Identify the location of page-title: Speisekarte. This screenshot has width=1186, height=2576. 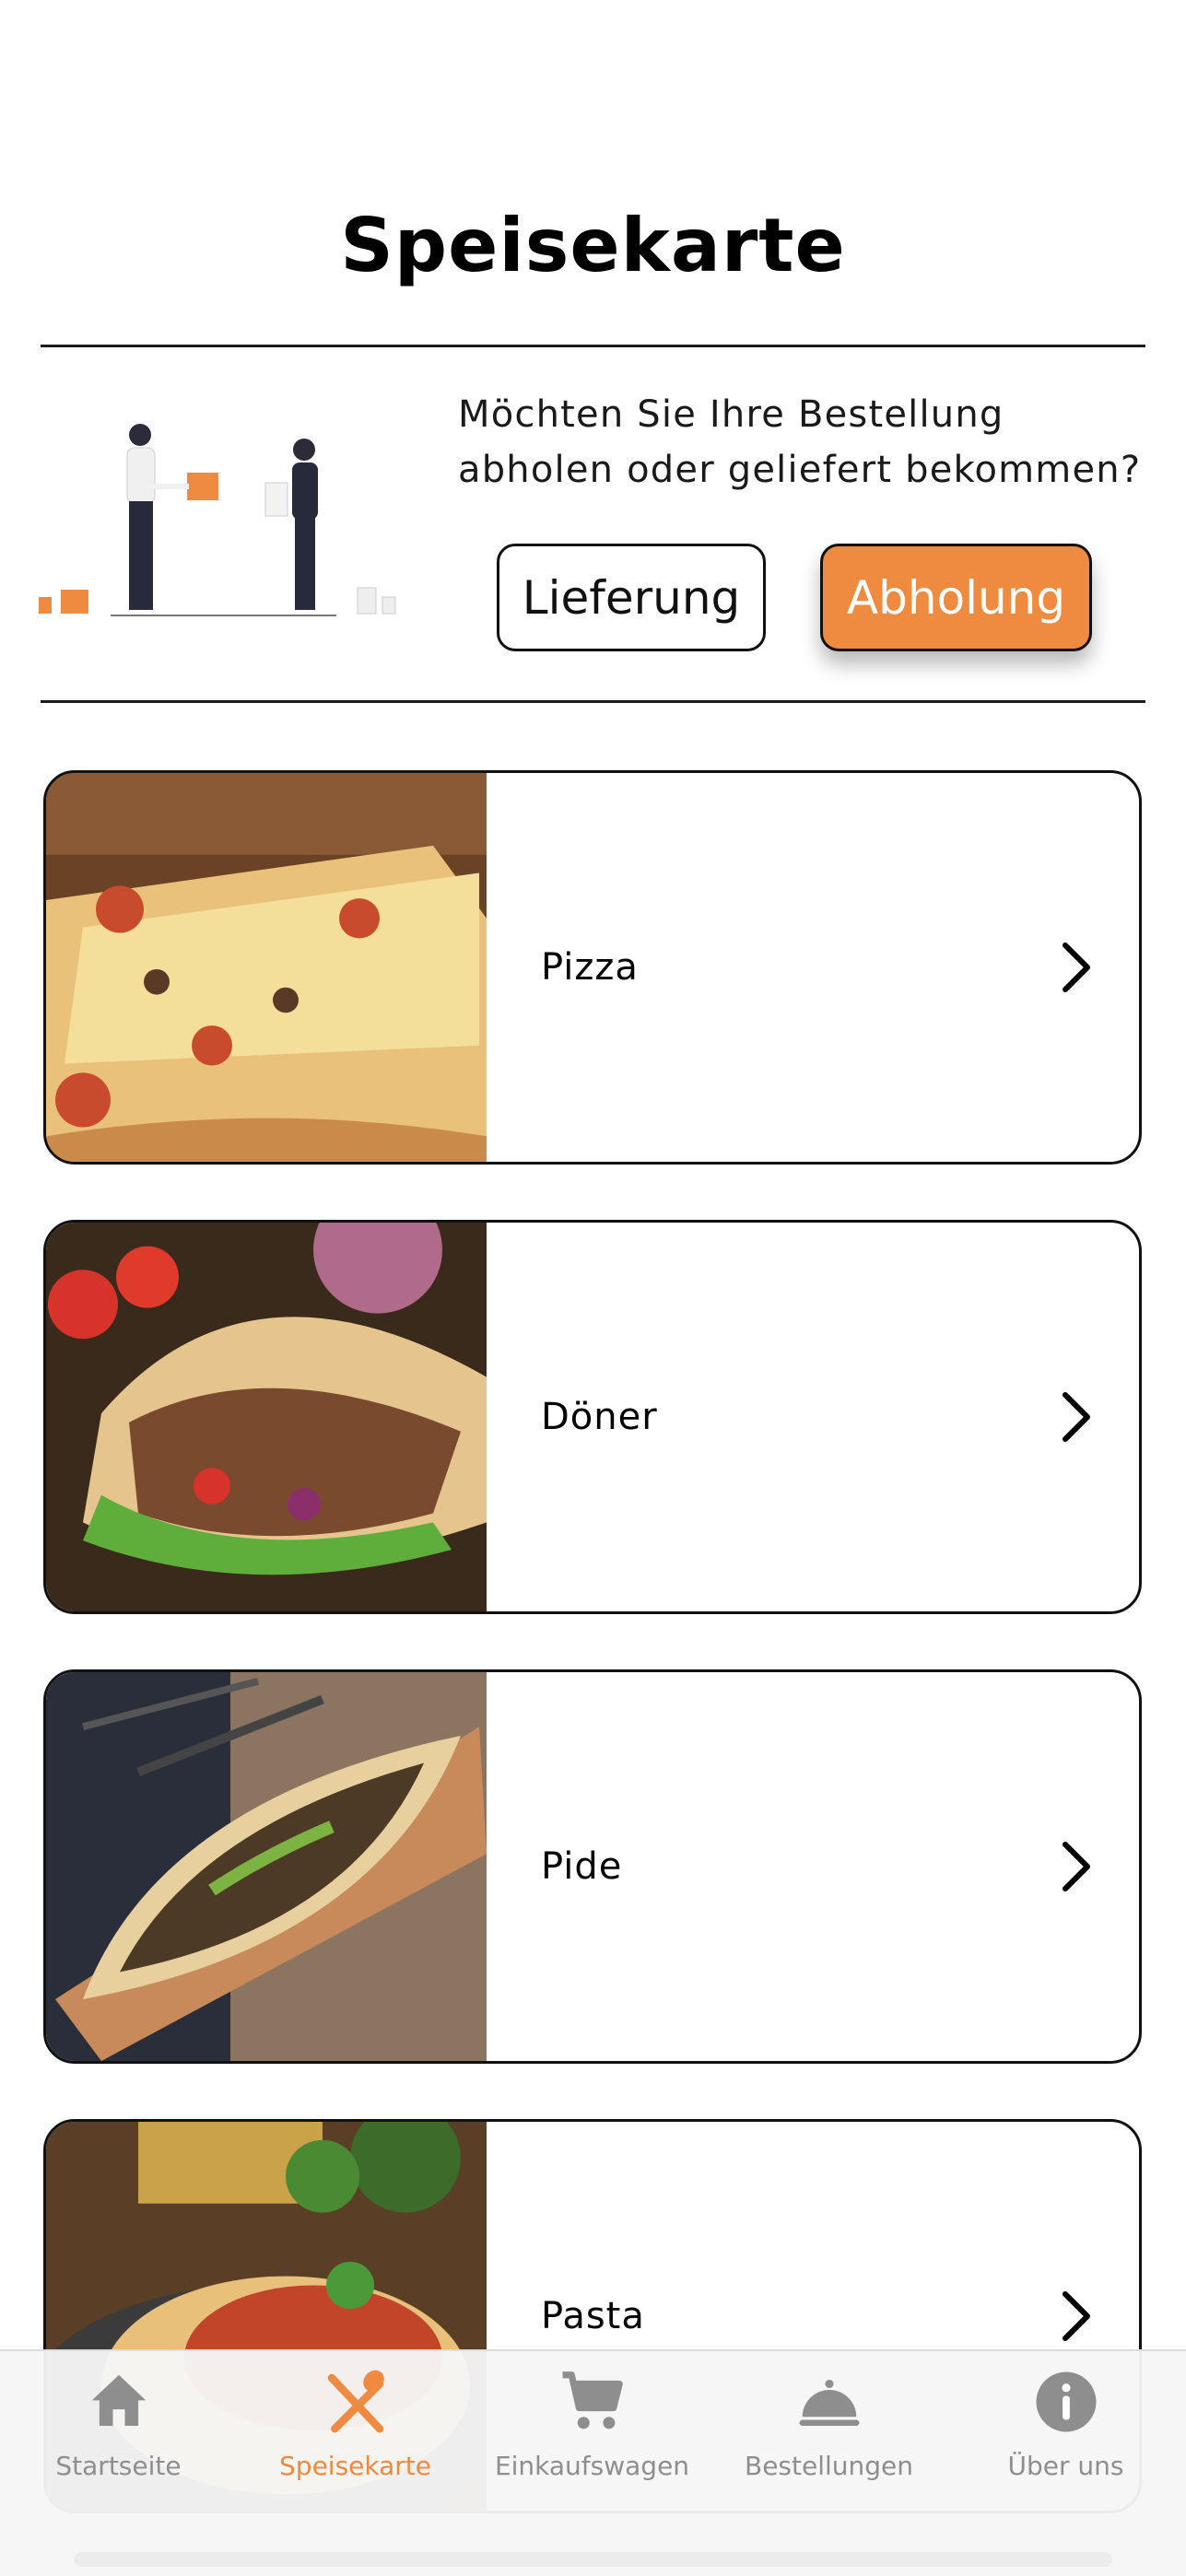
(593, 245).